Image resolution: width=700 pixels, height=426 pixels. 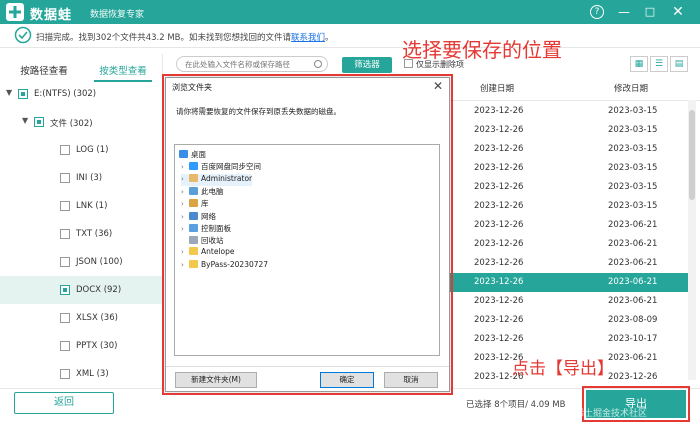 I want to click on tree-item: XLSX (36), so click(x=81, y=318).